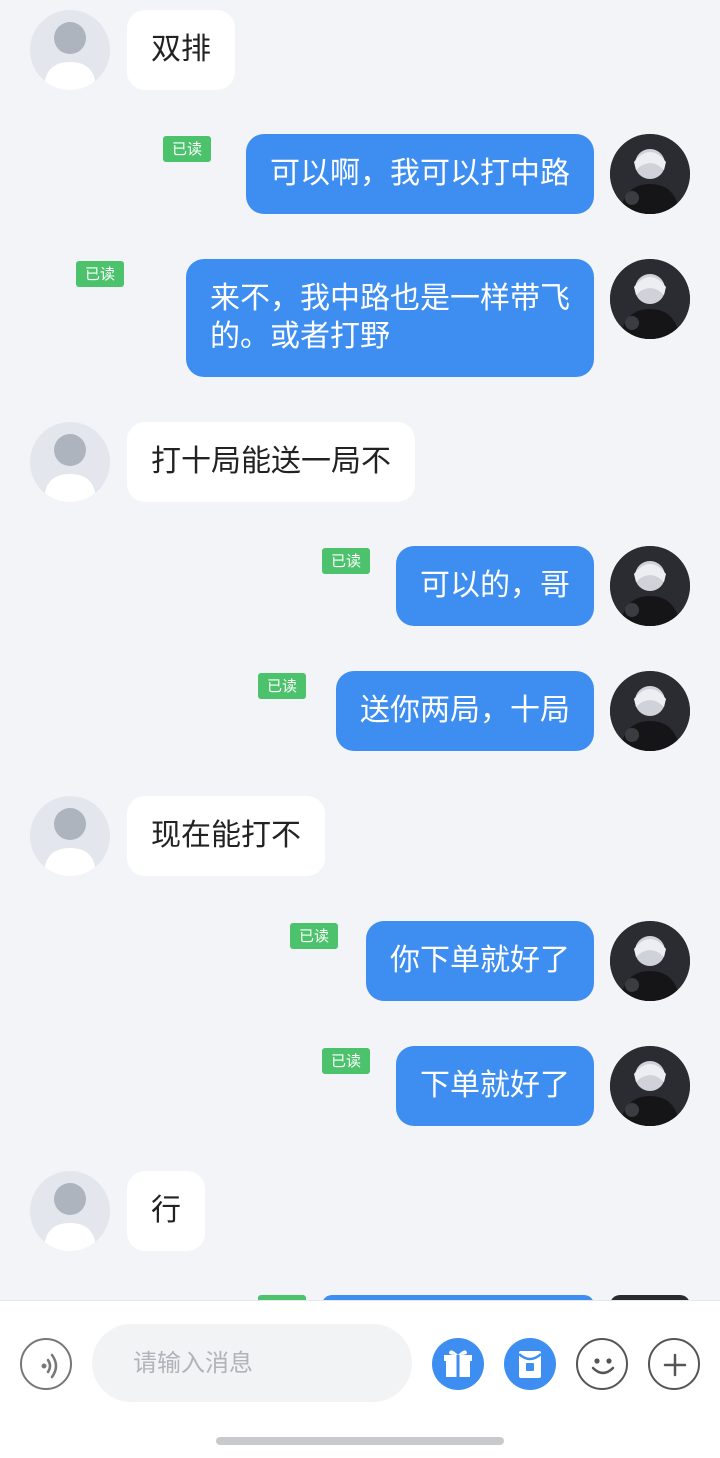  Describe the element at coordinates (360, 51) in the screenshot. I see `message-row-received: 双排` at that location.